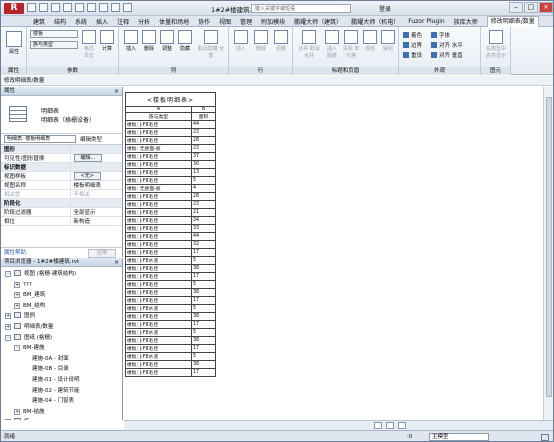  What do you see at coordinates (203, 236) in the screenshot?
I see `schedule-cell-area: 44` at bounding box center [203, 236].